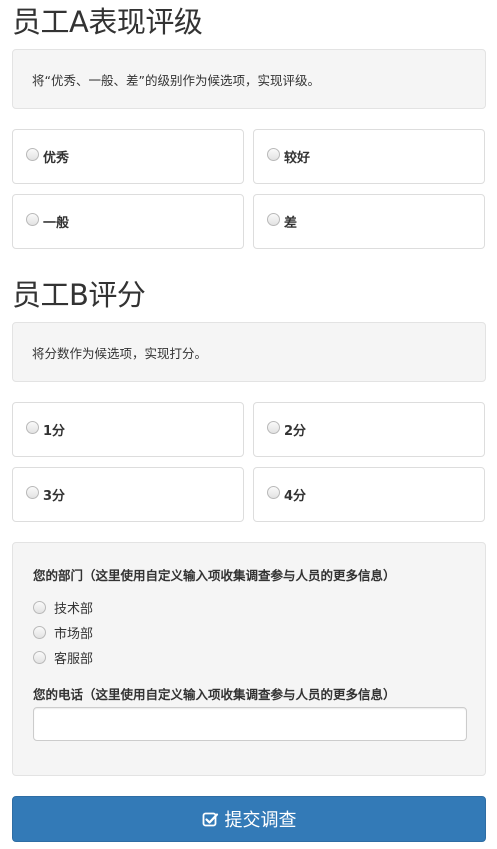 The height and width of the screenshot is (849, 497). Describe the element at coordinates (250, 724) in the screenshot. I see `phone-input` at that location.